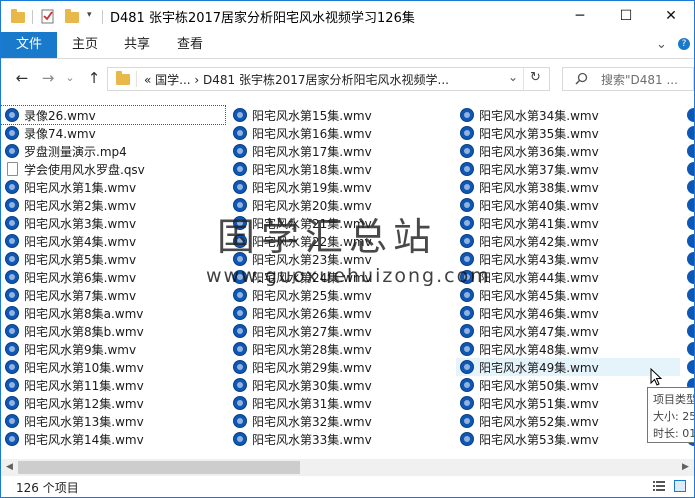 The height and width of the screenshot is (498, 695). I want to click on file-item: 阳宅风水第32集.wmv, so click(341, 421).